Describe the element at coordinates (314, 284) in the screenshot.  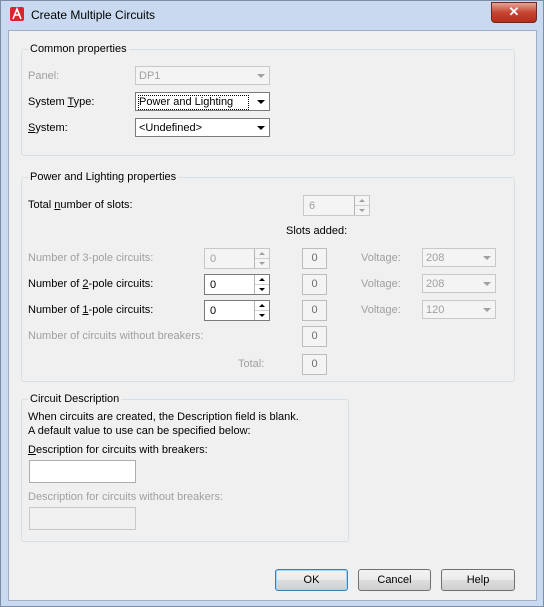
I see `two-pole-slots-added: 0` at that location.